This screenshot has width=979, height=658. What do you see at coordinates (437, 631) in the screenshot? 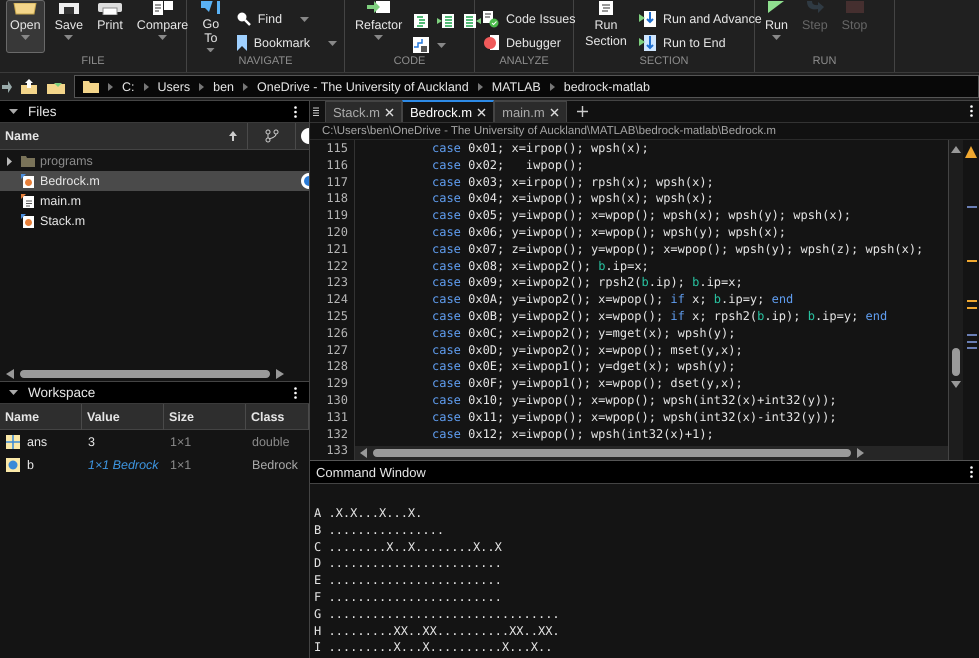
I see `output-line: H .........XX..XX..........XX..XX.` at bounding box center [437, 631].